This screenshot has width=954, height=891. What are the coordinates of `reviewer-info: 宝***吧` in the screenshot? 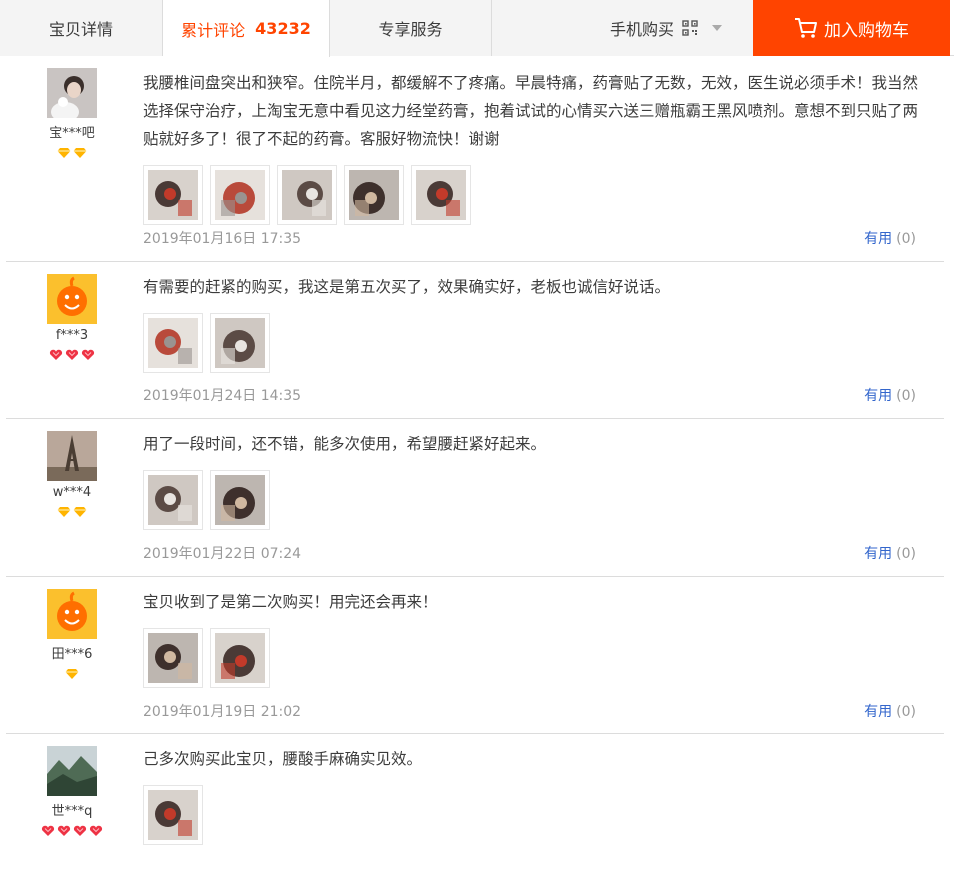 It's located at (72, 114).